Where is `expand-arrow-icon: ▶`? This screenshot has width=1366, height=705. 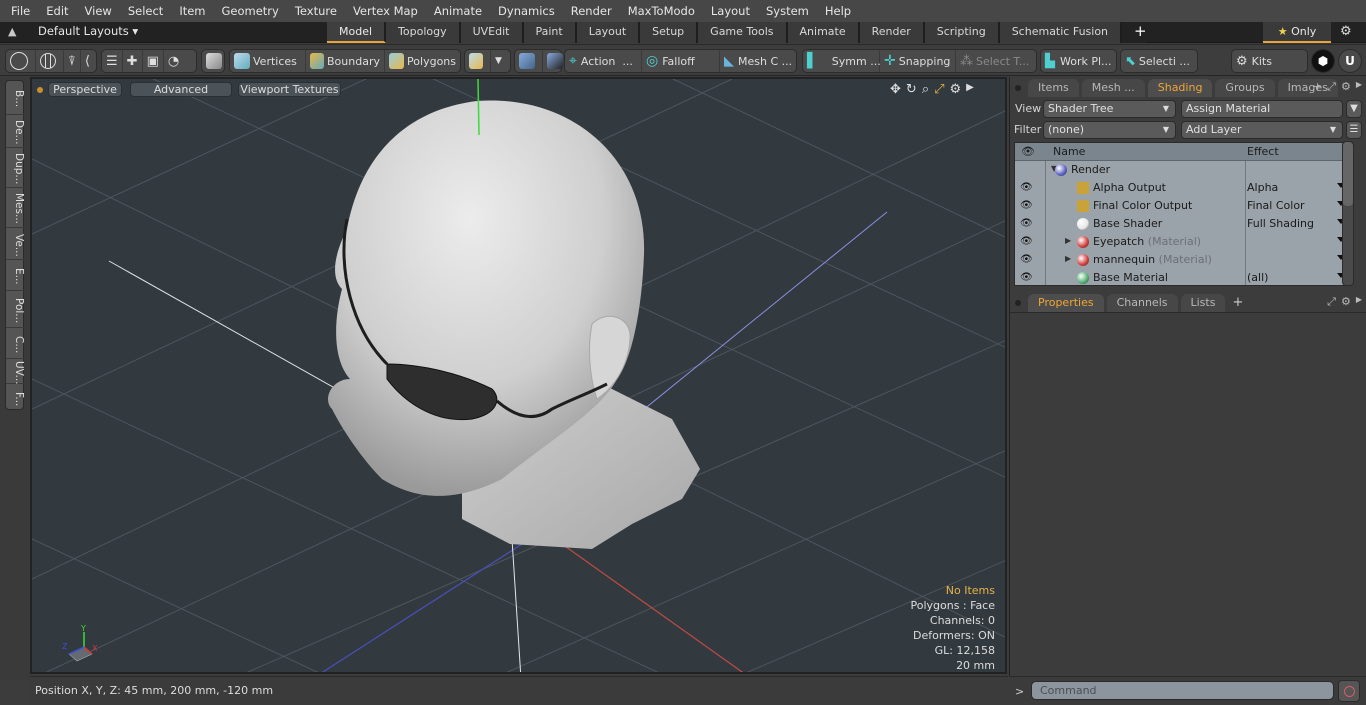
expand-arrow-icon: ▶ is located at coordinates (970, 89).